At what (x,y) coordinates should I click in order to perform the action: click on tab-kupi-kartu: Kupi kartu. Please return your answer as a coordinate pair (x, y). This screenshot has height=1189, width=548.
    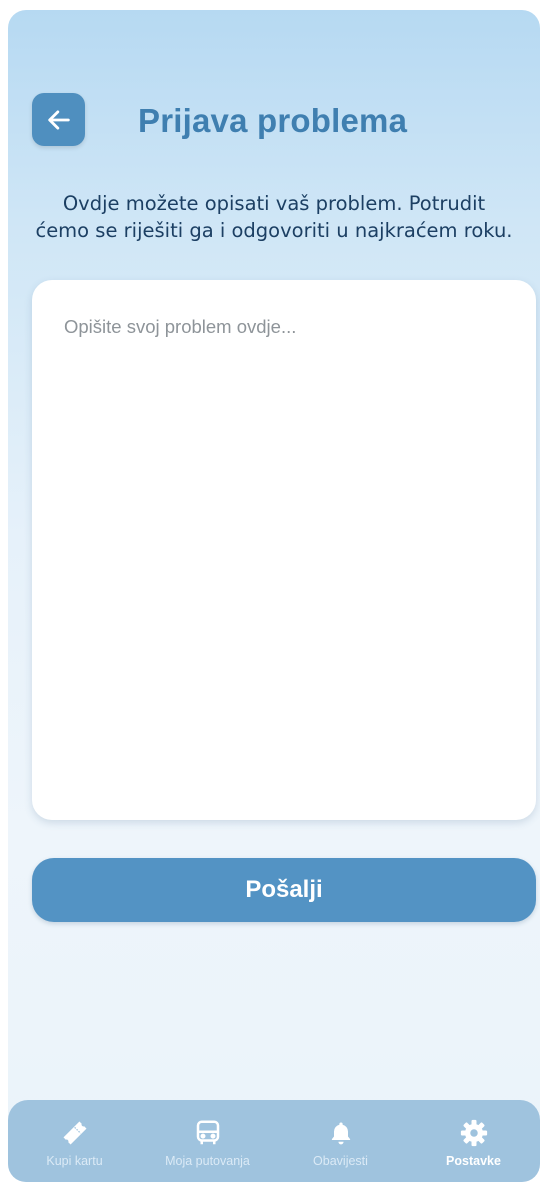
    Looking at the image, I should click on (74, 1141).